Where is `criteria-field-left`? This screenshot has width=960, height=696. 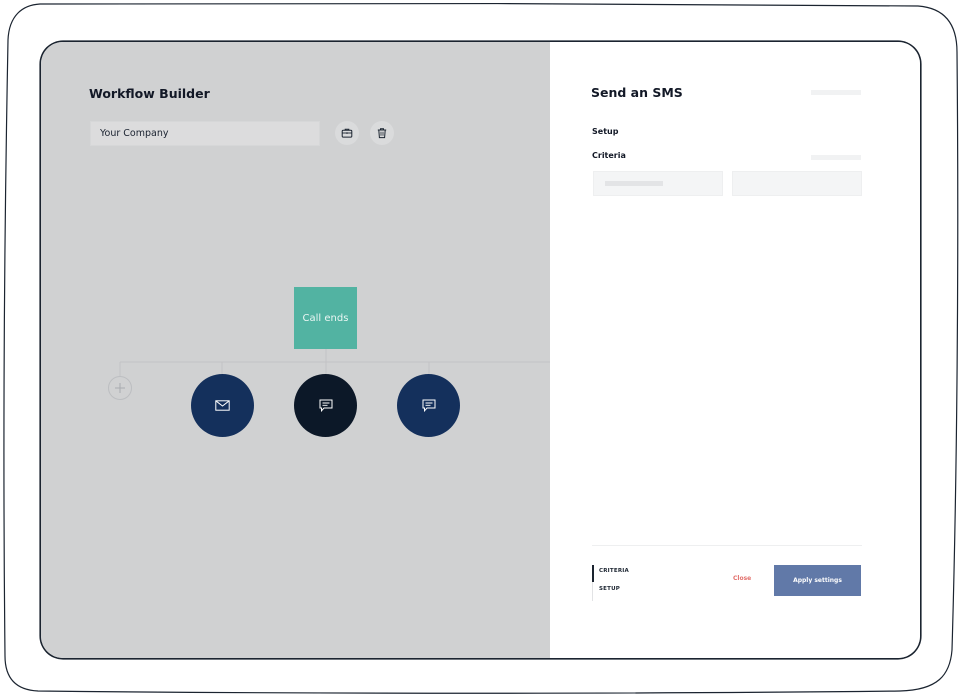
criteria-field-left is located at coordinates (658, 183).